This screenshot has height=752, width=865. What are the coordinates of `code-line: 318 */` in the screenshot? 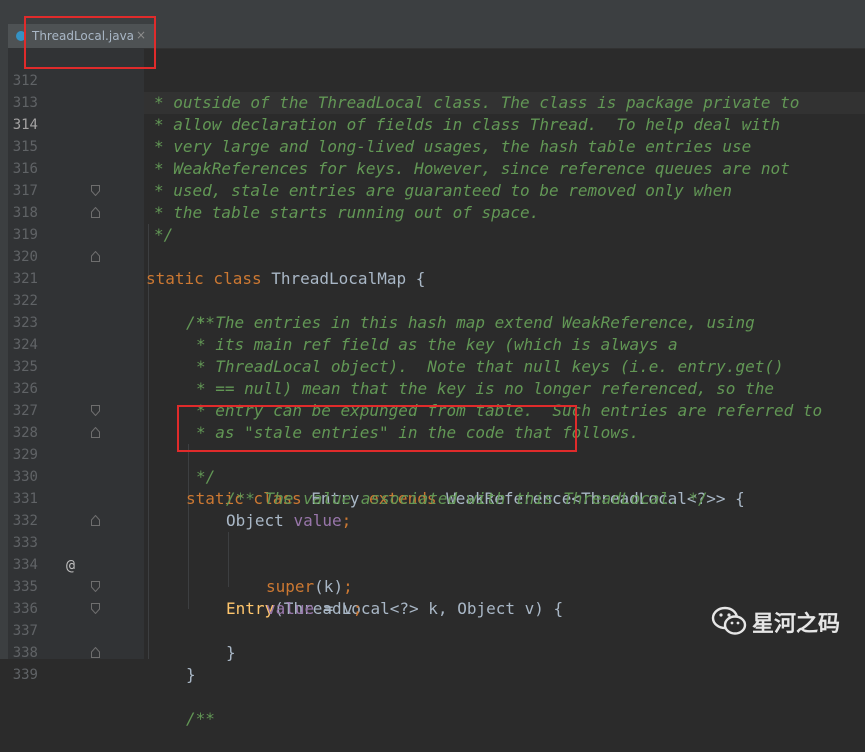 It's located at (432, 212).